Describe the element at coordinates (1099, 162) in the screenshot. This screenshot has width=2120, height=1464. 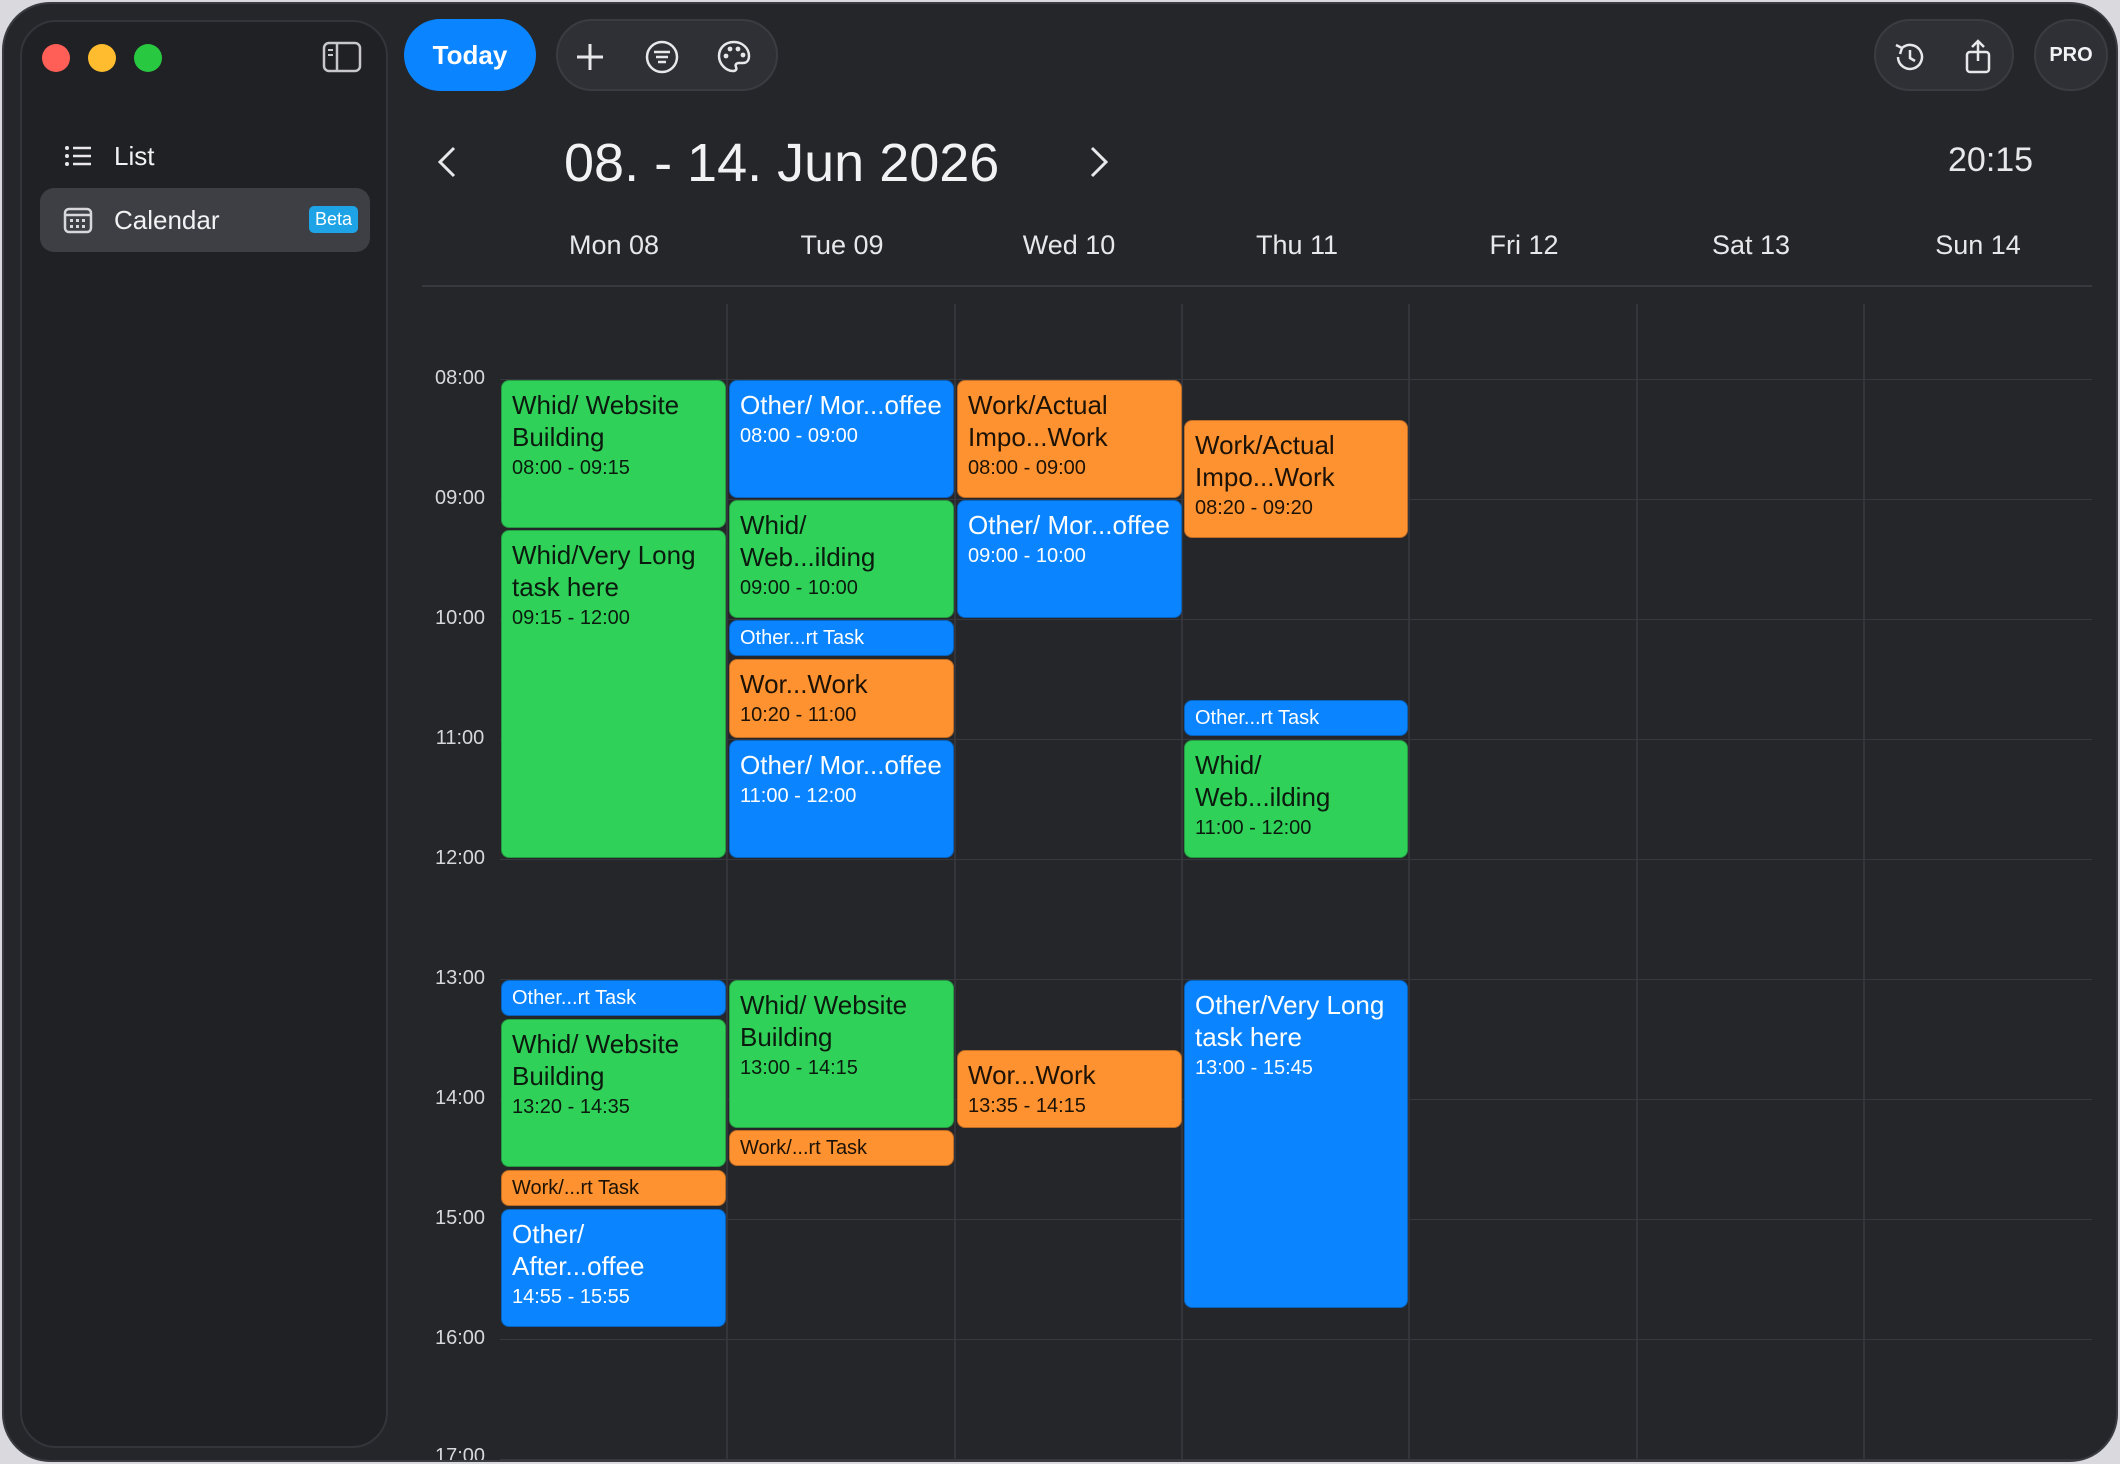
I see `next-week-chevron-icon` at that location.